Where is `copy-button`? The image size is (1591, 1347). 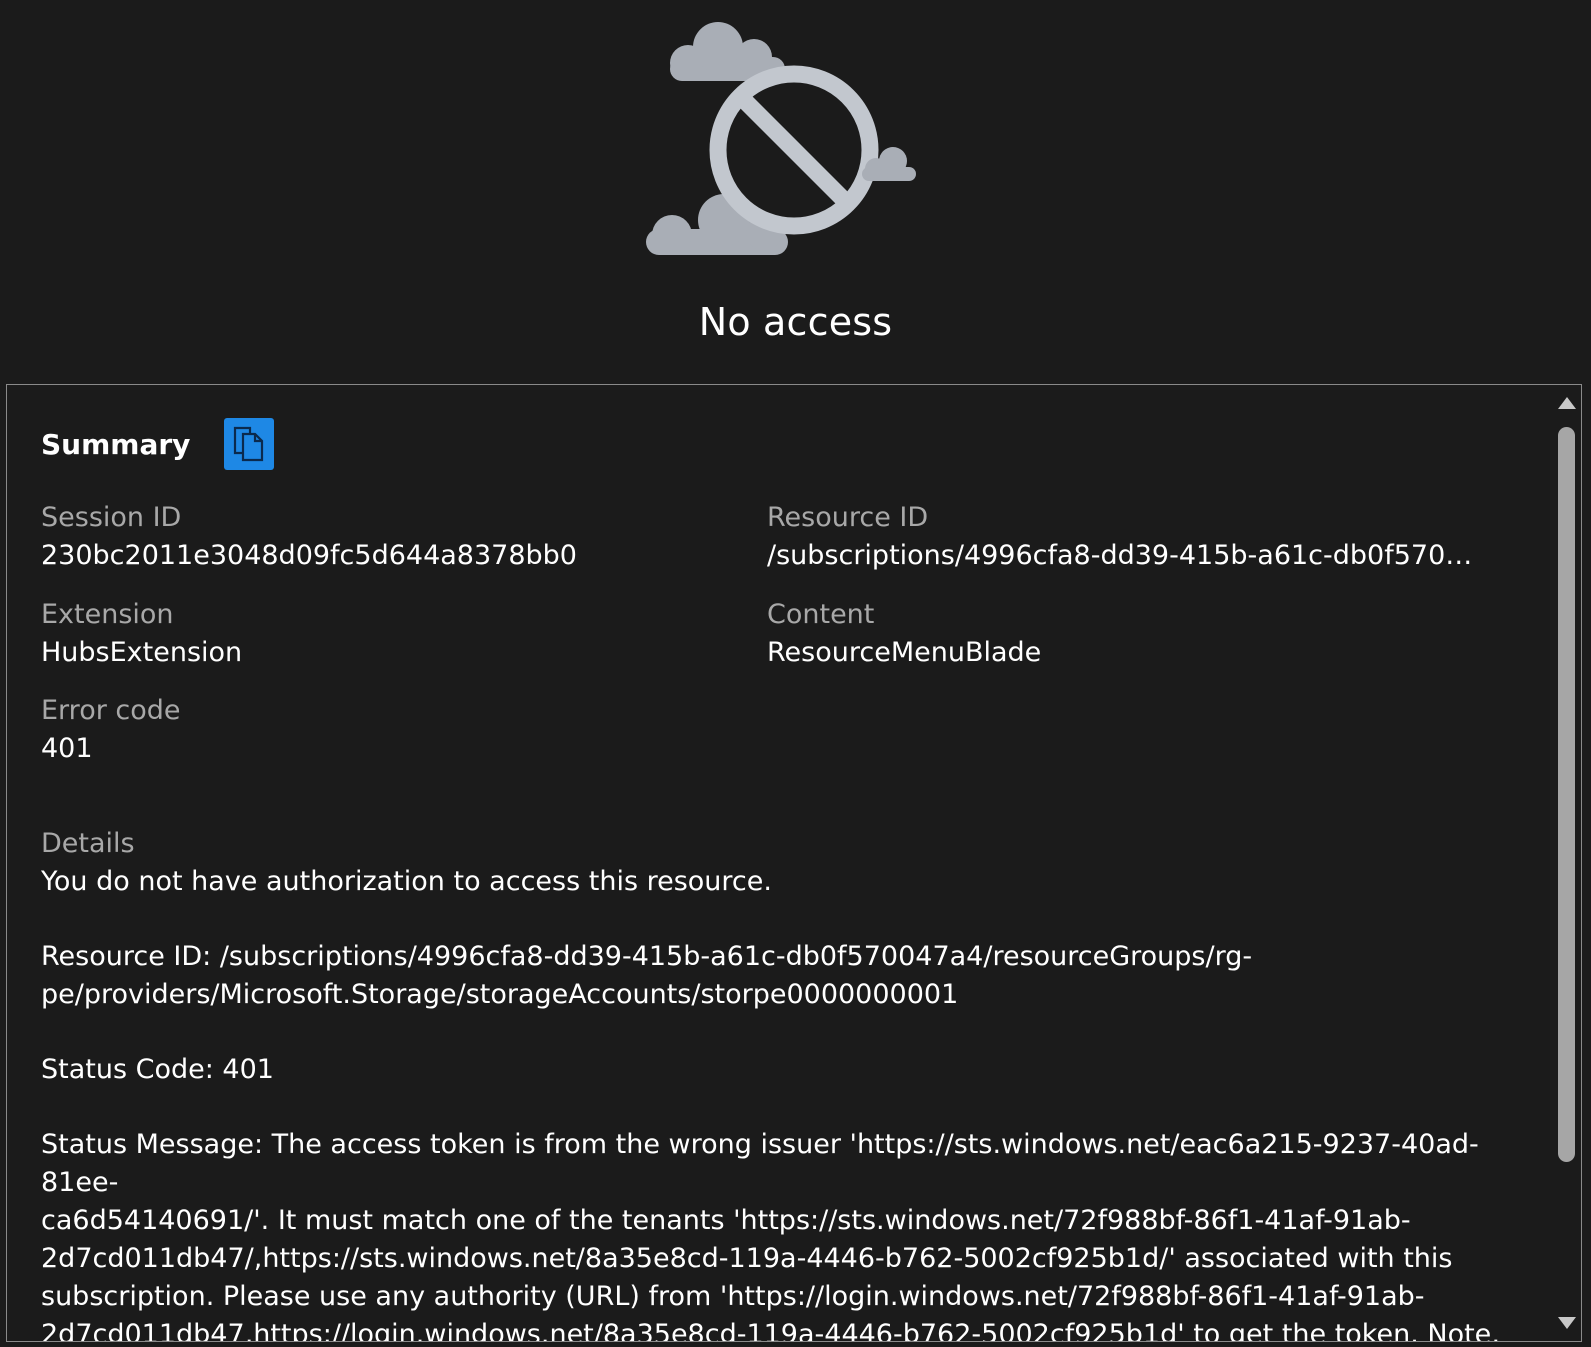
copy-button is located at coordinates (249, 444).